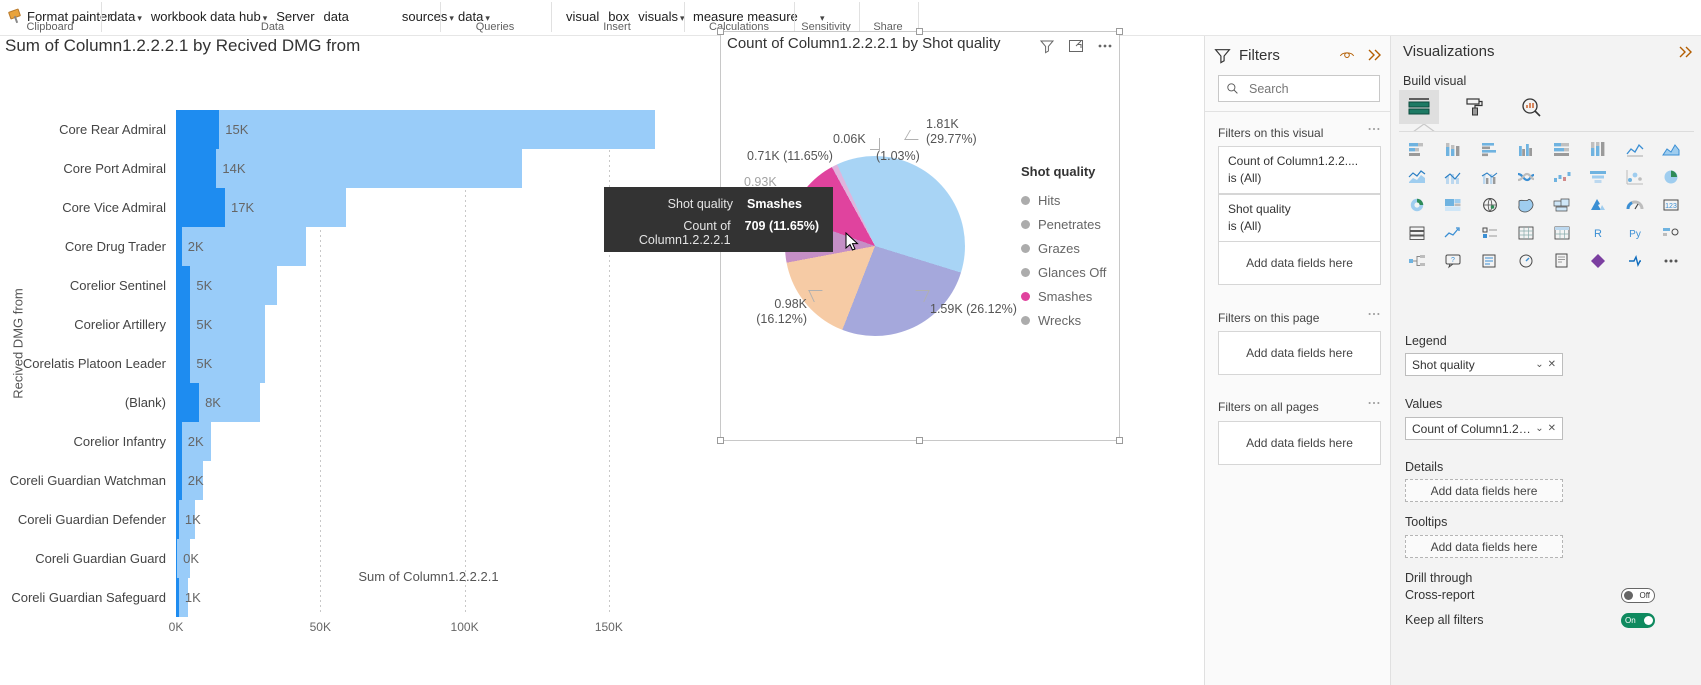 This screenshot has width=1701, height=685. What do you see at coordinates (1299, 263) in the screenshot?
I see `filters-visual-dropzone: Add data fields here` at bounding box center [1299, 263].